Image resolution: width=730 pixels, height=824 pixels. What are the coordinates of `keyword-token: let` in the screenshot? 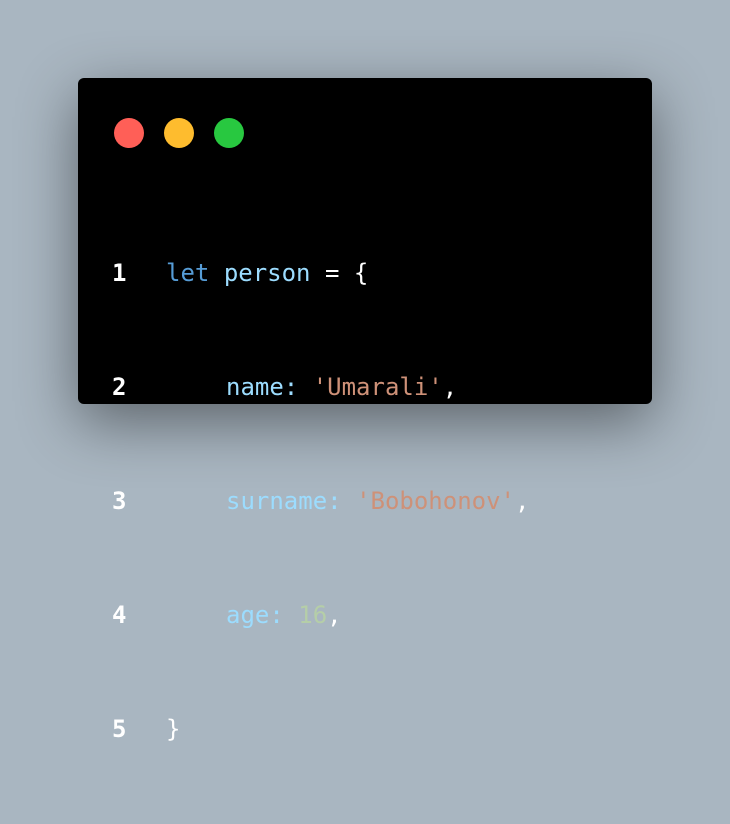 It's located at (188, 273).